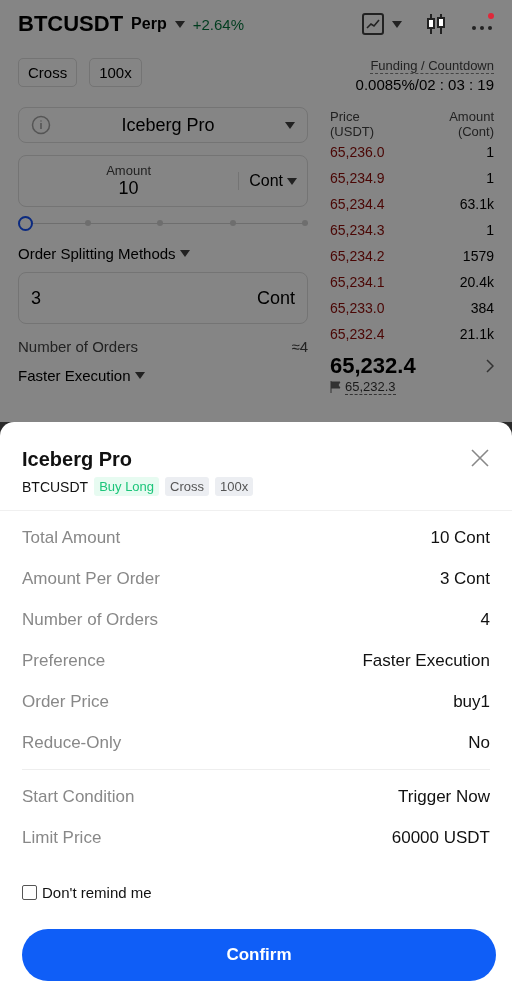  I want to click on ask-amount: 1579, so click(478, 256).